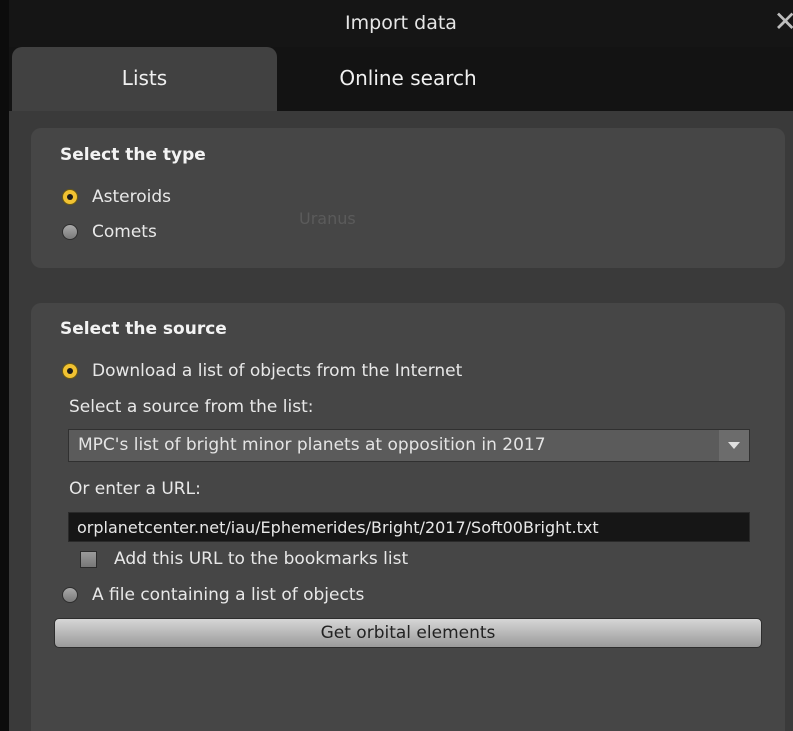 This screenshot has width=793, height=731. I want to click on url-field-wrapper, so click(409, 527).